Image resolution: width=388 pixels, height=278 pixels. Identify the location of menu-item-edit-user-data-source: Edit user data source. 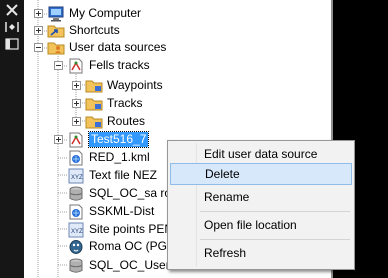
(261, 154).